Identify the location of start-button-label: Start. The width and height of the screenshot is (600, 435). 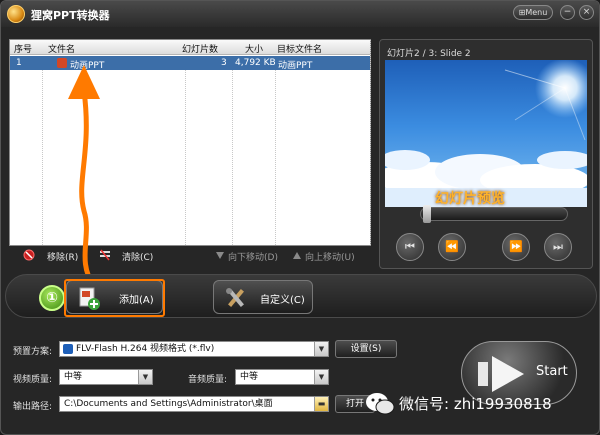
(552, 371).